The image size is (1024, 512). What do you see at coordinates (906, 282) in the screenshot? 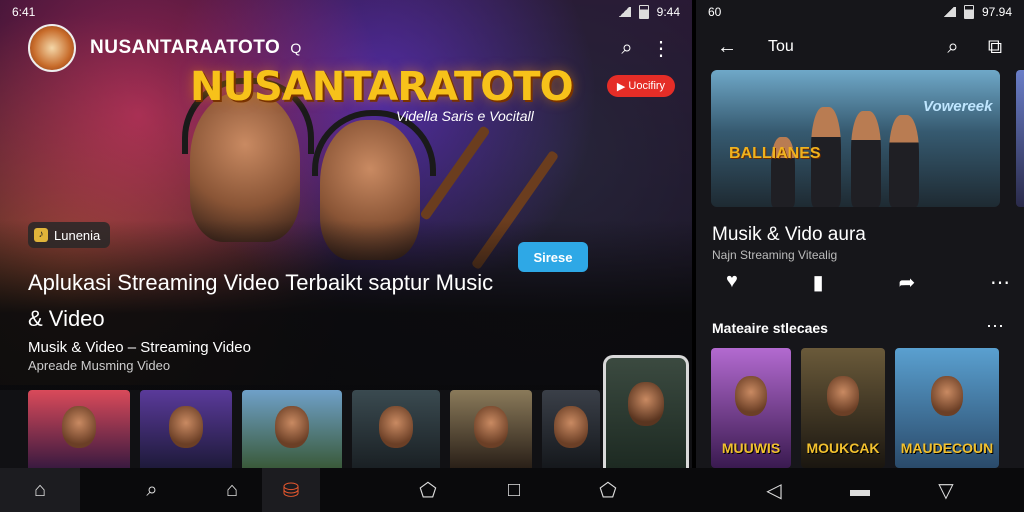
I see `share-icon: ➦` at bounding box center [906, 282].